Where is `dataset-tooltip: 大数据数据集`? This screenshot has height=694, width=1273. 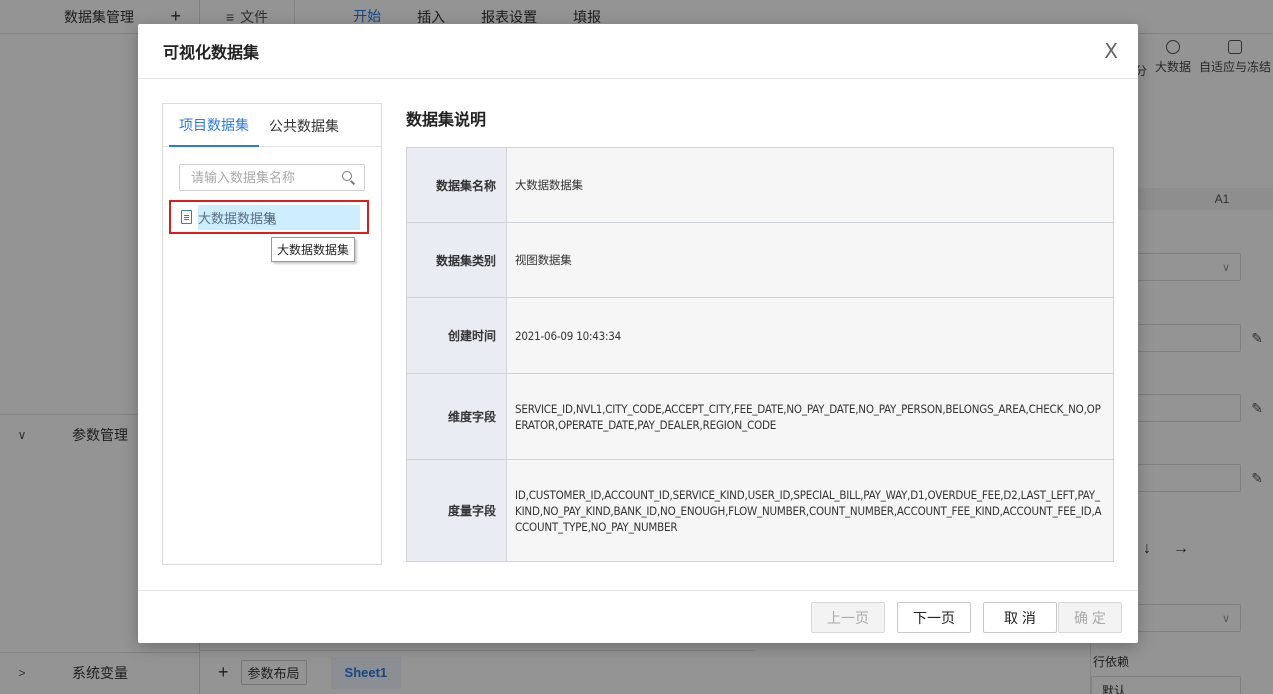
dataset-tooltip: 大数据数据集 is located at coordinates (313, 249).